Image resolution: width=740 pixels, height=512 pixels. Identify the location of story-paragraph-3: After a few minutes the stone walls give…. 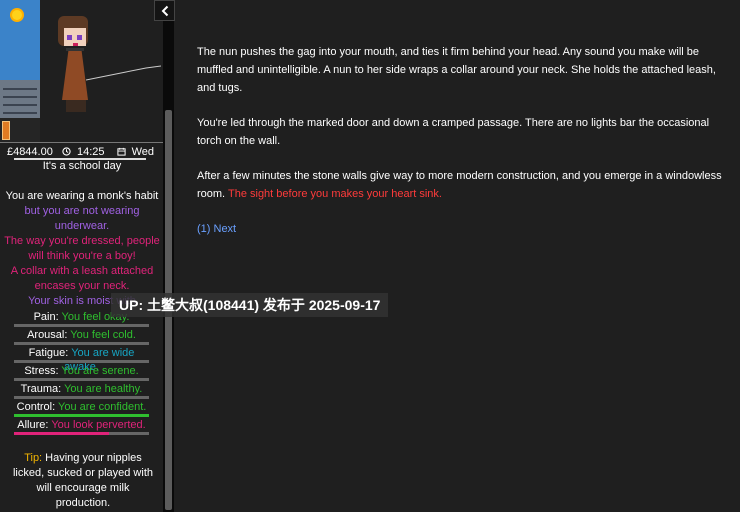
(462, 185).